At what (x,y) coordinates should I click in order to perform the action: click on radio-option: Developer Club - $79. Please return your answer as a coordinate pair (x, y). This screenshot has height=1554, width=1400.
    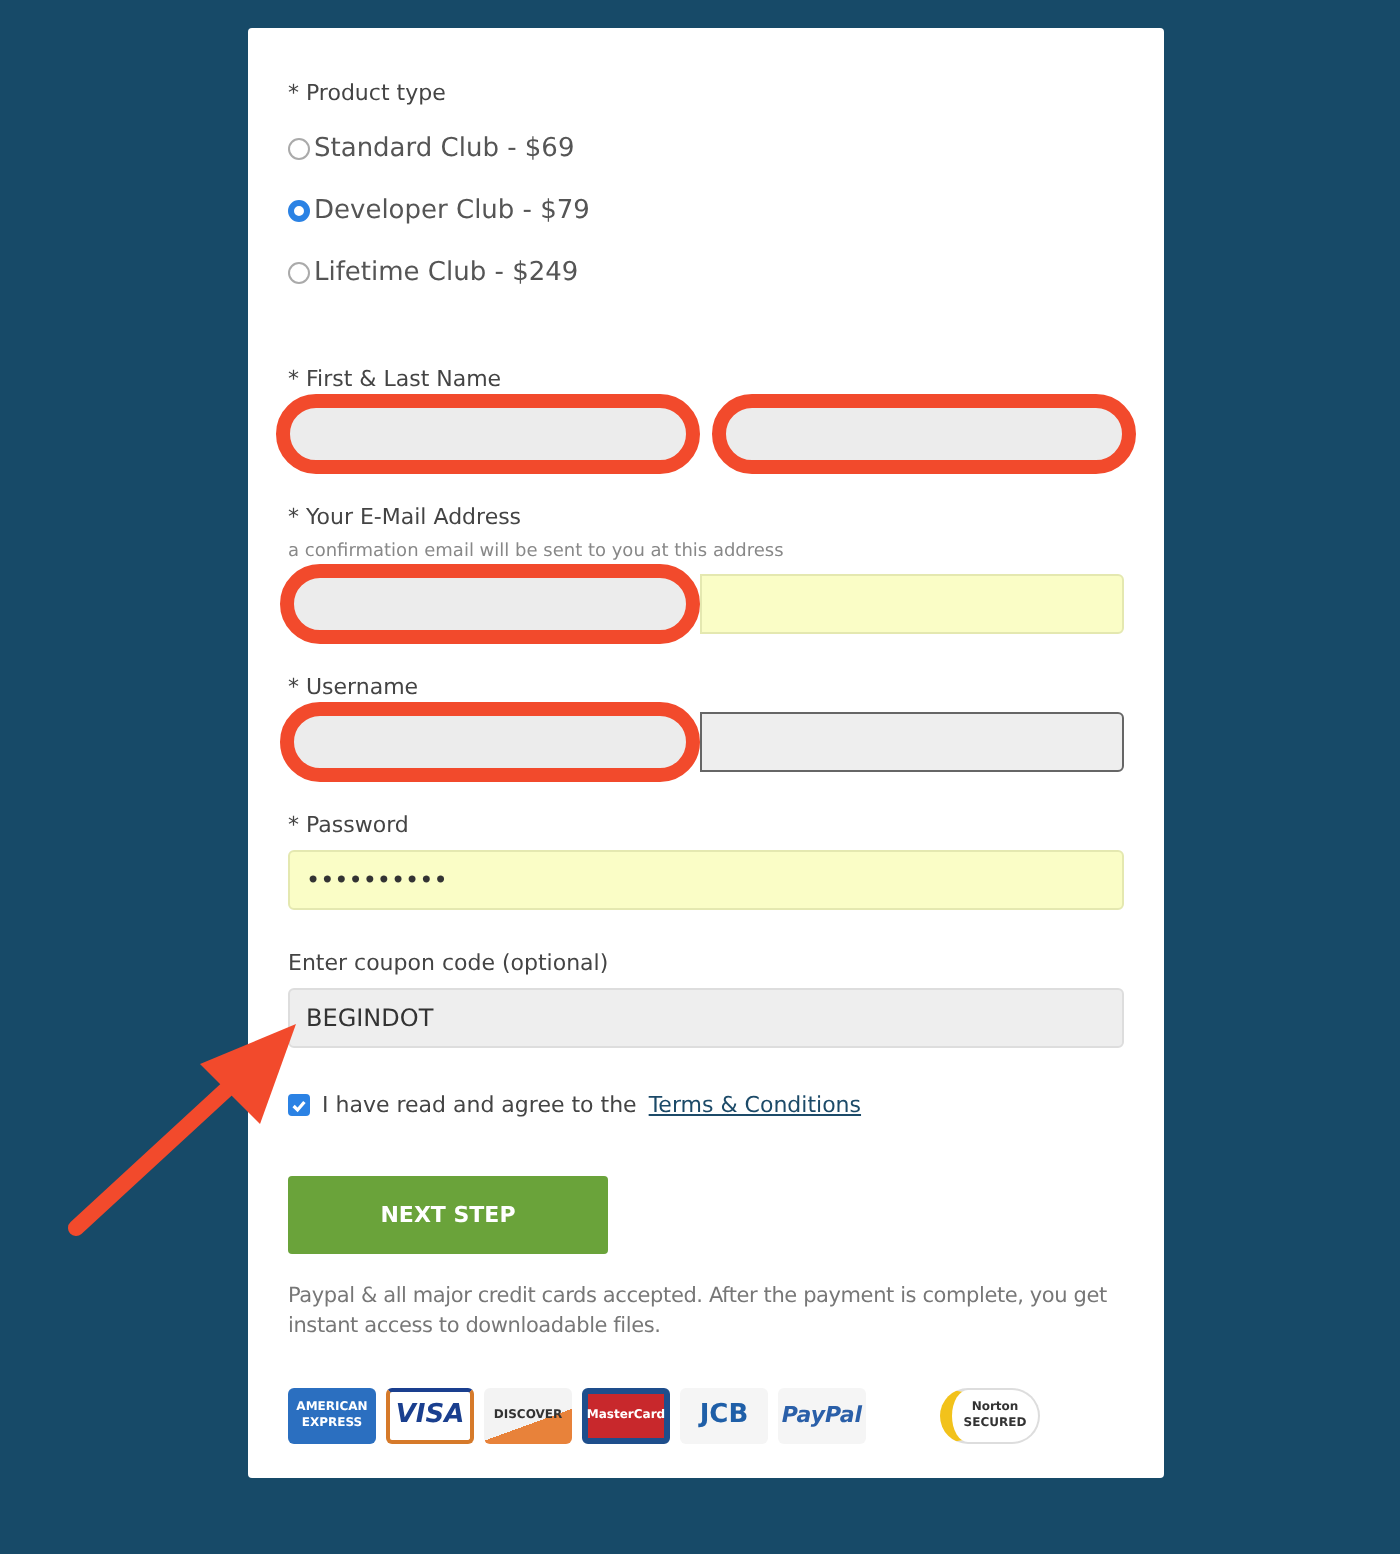
    Looking at the image, I should click on (706, 211).